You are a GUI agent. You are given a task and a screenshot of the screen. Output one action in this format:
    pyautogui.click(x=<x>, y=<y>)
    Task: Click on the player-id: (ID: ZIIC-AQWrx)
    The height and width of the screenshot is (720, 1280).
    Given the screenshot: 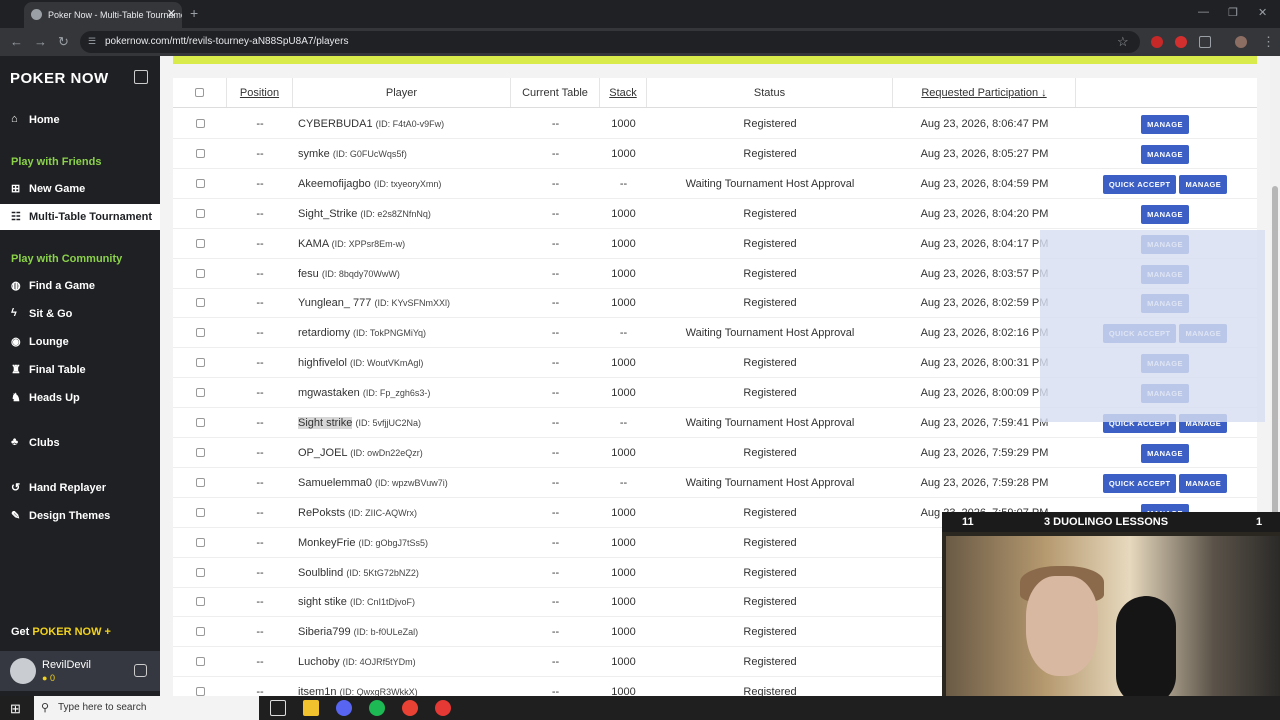 What is the action you would take?
    pyautogui.click(x=382, y=512)
    